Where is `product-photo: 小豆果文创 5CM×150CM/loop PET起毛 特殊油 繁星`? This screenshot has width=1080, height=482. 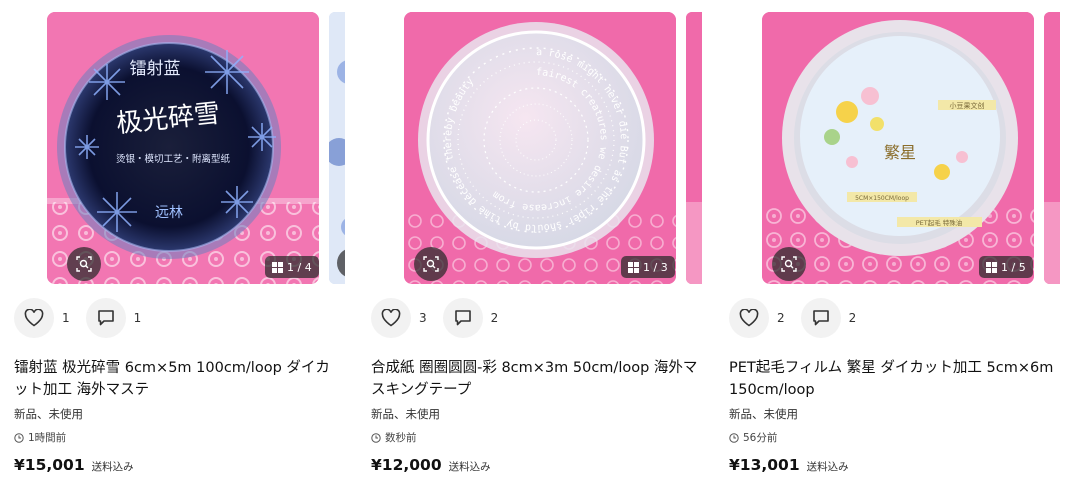 product-photo: 小豆果文创 5CM×150CM/loop PET起毛 特殊油 繁星 is located at coordinates (898, 148).